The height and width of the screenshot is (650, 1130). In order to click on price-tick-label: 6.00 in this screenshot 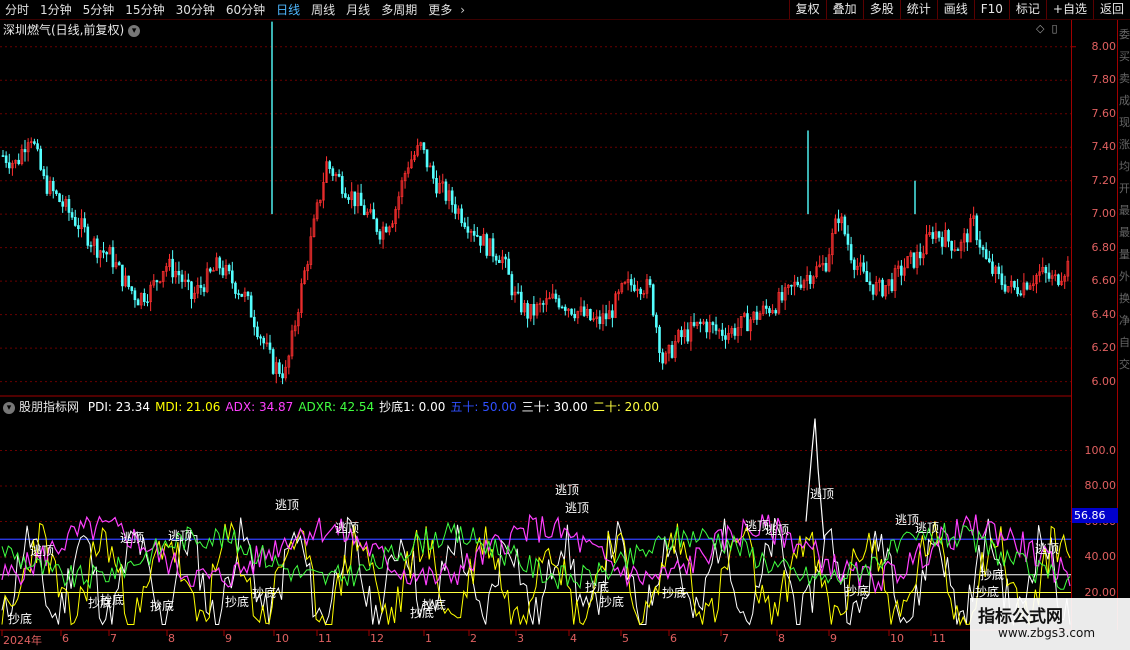, I will do `click(1104, 381)`.